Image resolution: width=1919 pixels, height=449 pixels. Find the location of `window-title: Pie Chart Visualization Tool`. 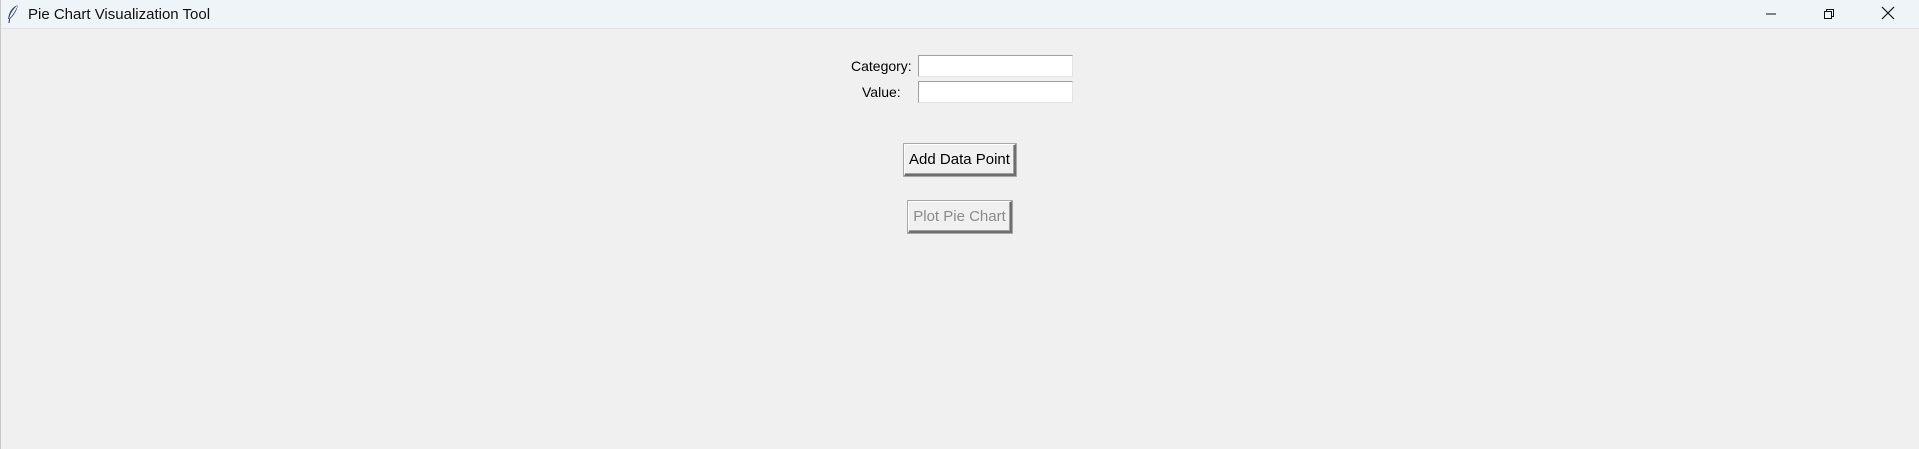

window-title: Pie Chart Visualization Tool is located at coordinates (119, 14).